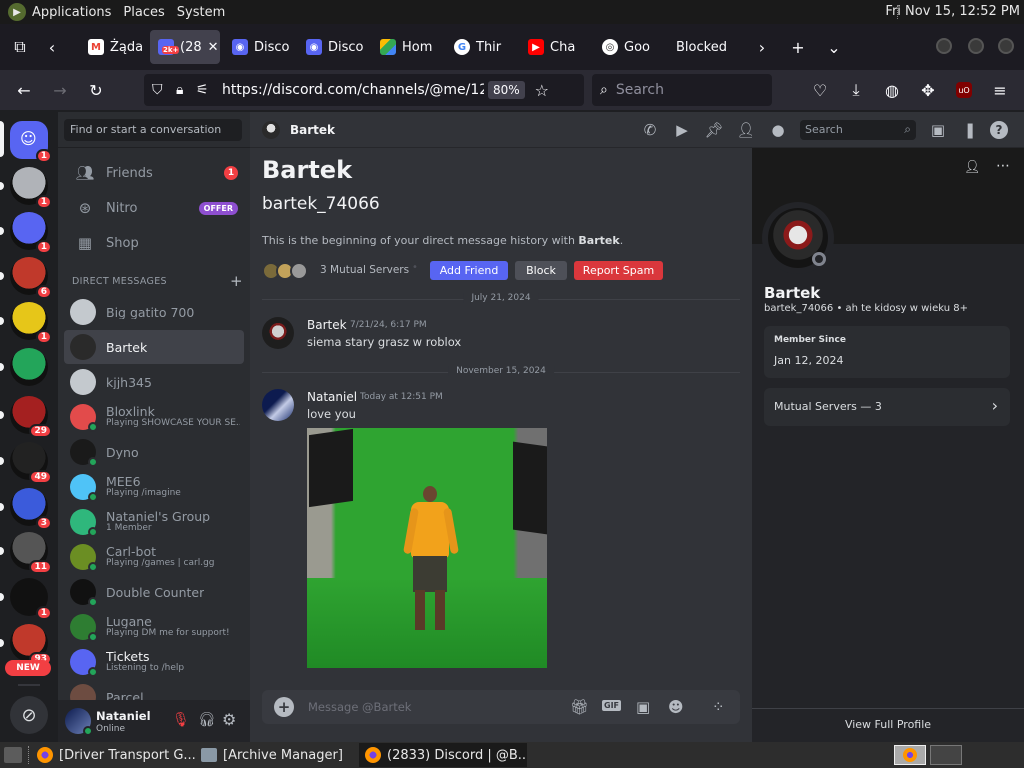 Image resolution: width=1024 pixels, height=768 pixels. I want to click on dm-item: Bartek, so click(154, 347).